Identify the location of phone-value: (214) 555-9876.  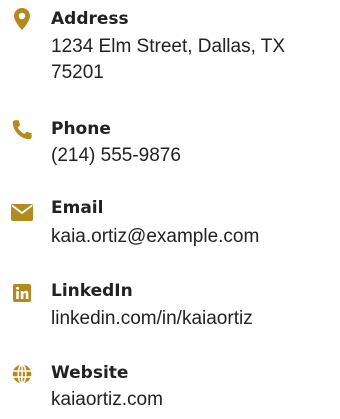
(116, 155).